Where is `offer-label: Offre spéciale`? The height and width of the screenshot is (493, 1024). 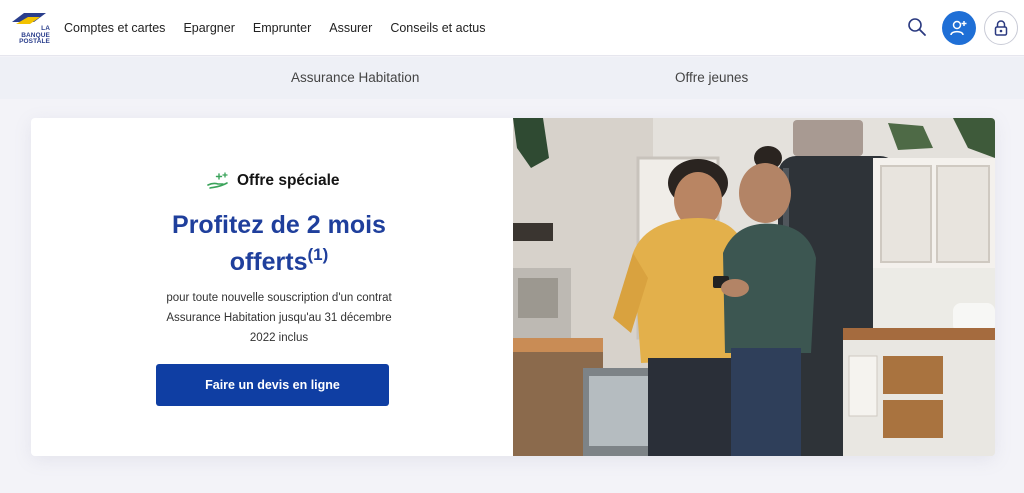 offer-label: Offre spéciale is located at coordinates (288, 180).